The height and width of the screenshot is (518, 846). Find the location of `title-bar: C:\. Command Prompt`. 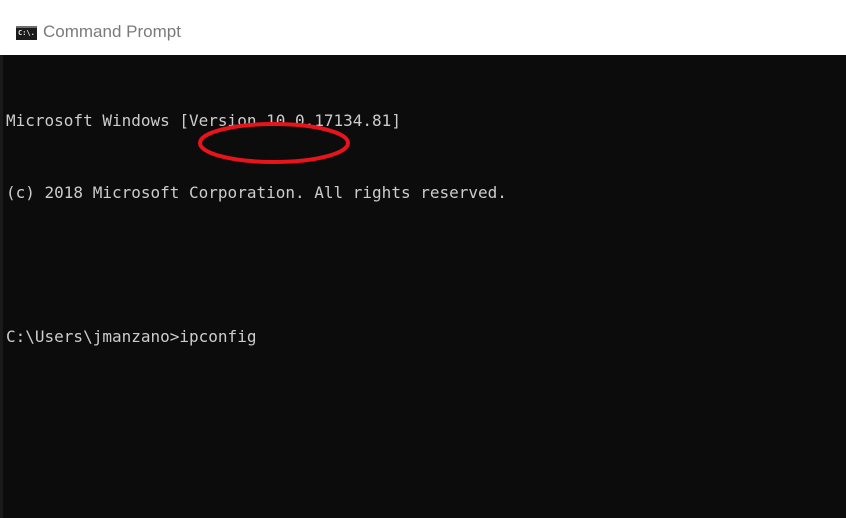

title-bar: C:\. Command Prompt is located at coordinates (423, 27).